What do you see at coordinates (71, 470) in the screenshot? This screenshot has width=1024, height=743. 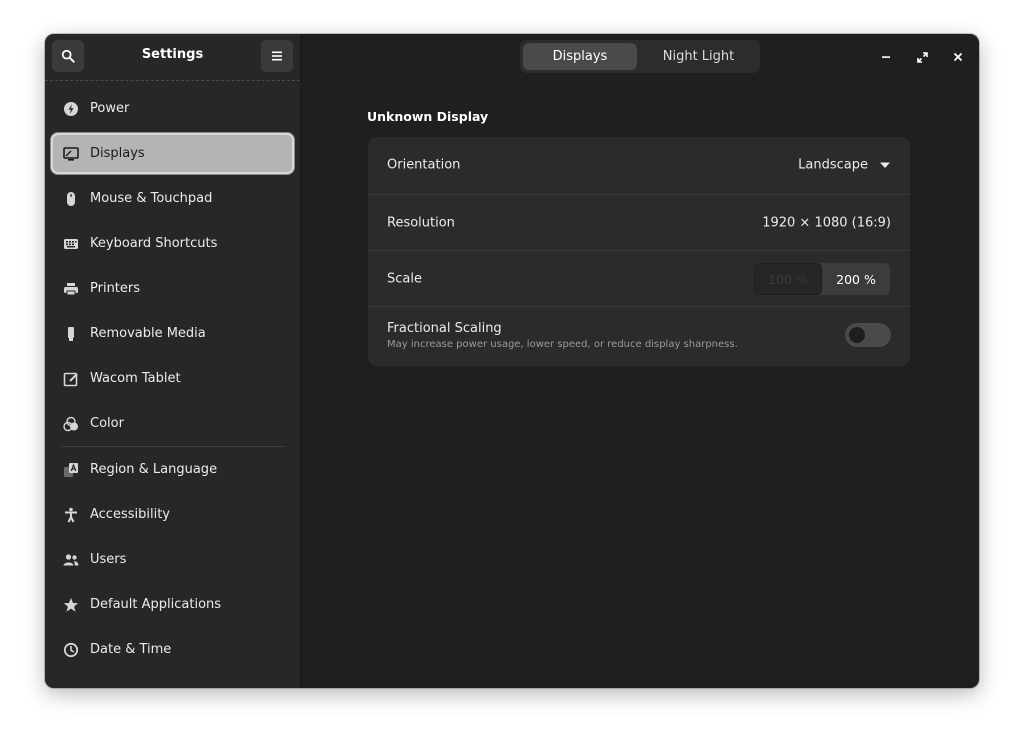 I see `language-icon` at bounding box center [71, 470].